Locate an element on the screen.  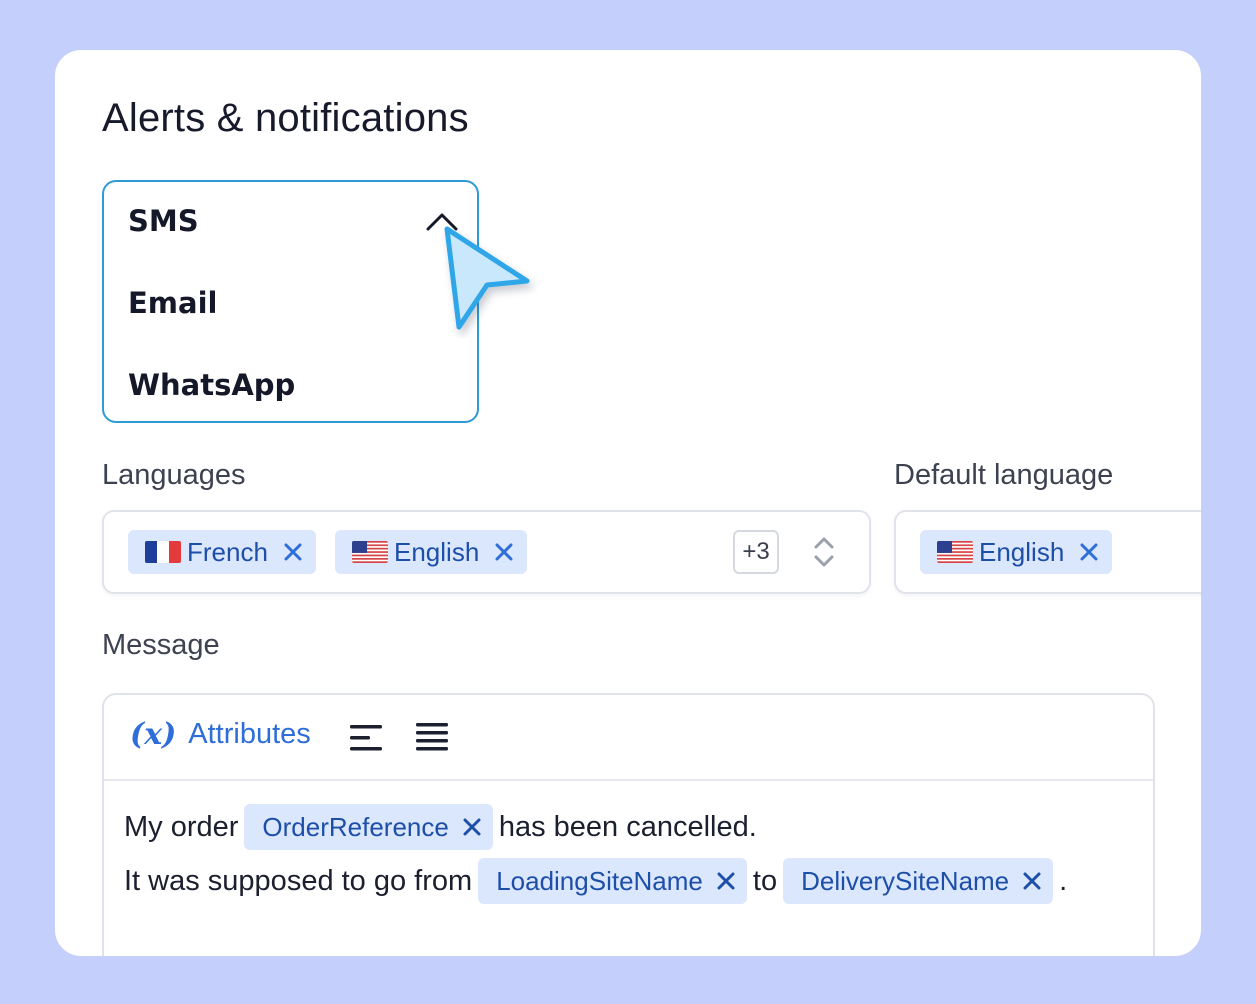
default-language-chip: English is located at coordinates (1016, 552).